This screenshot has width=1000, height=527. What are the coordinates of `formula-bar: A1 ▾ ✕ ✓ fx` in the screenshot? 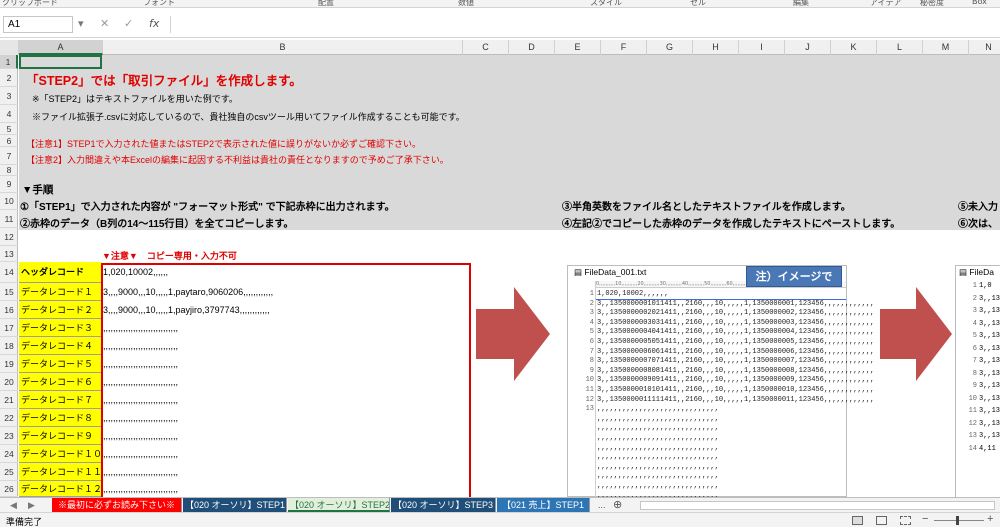 It's located at (500, 23).